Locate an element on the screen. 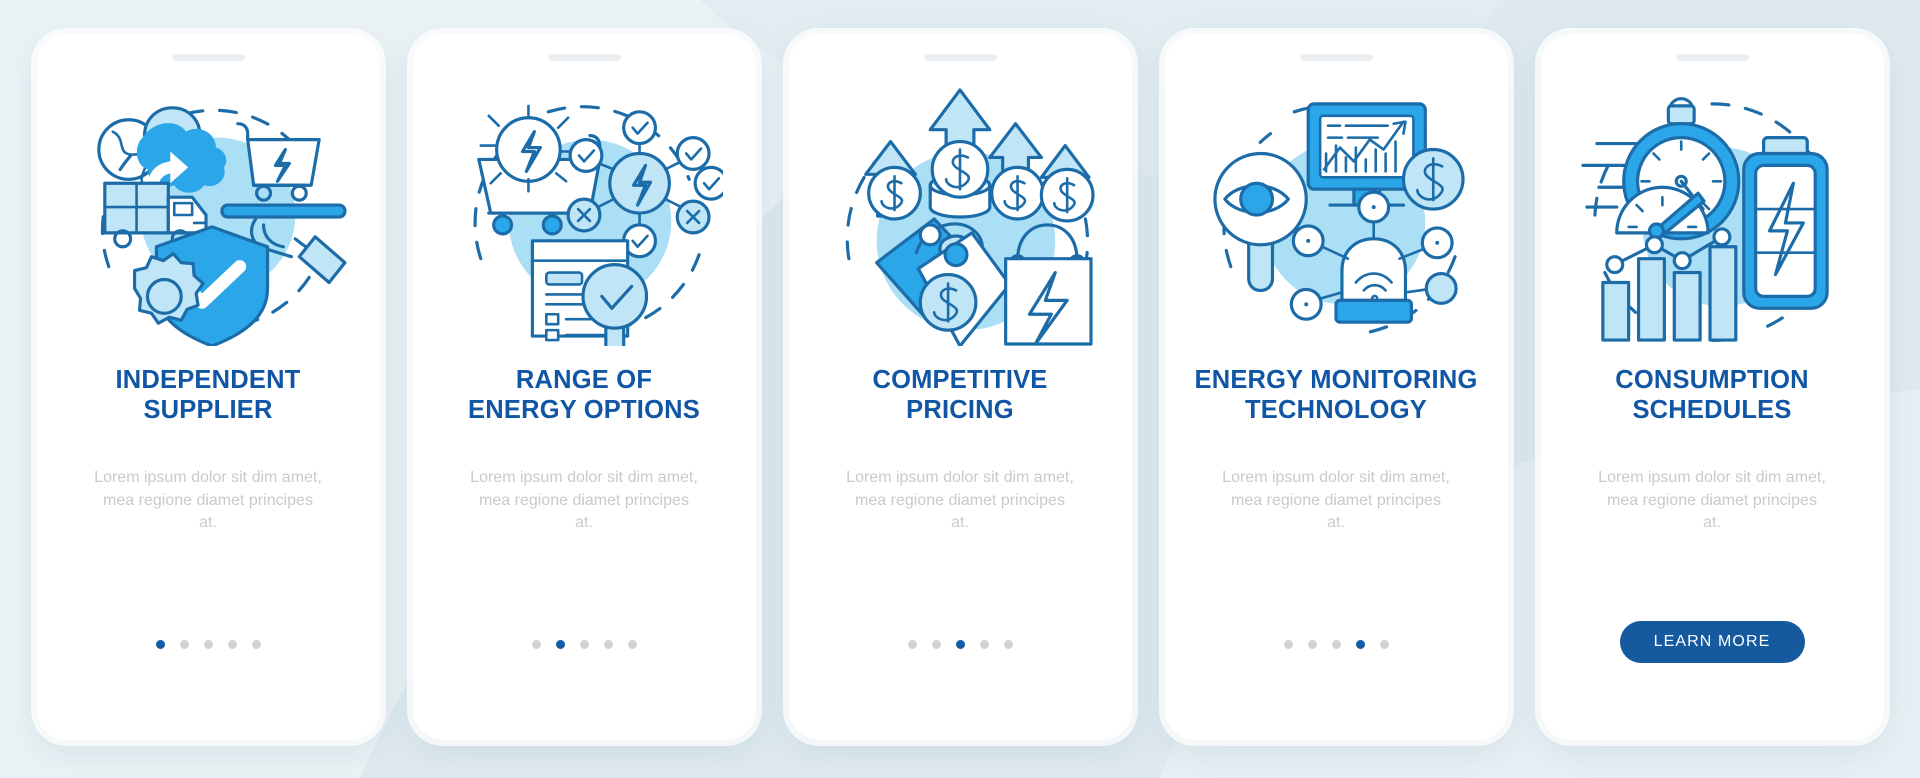 The height and width of the screenshot is (778, 1920). title-line: RANGE OF is located at coordinates (584, 380).